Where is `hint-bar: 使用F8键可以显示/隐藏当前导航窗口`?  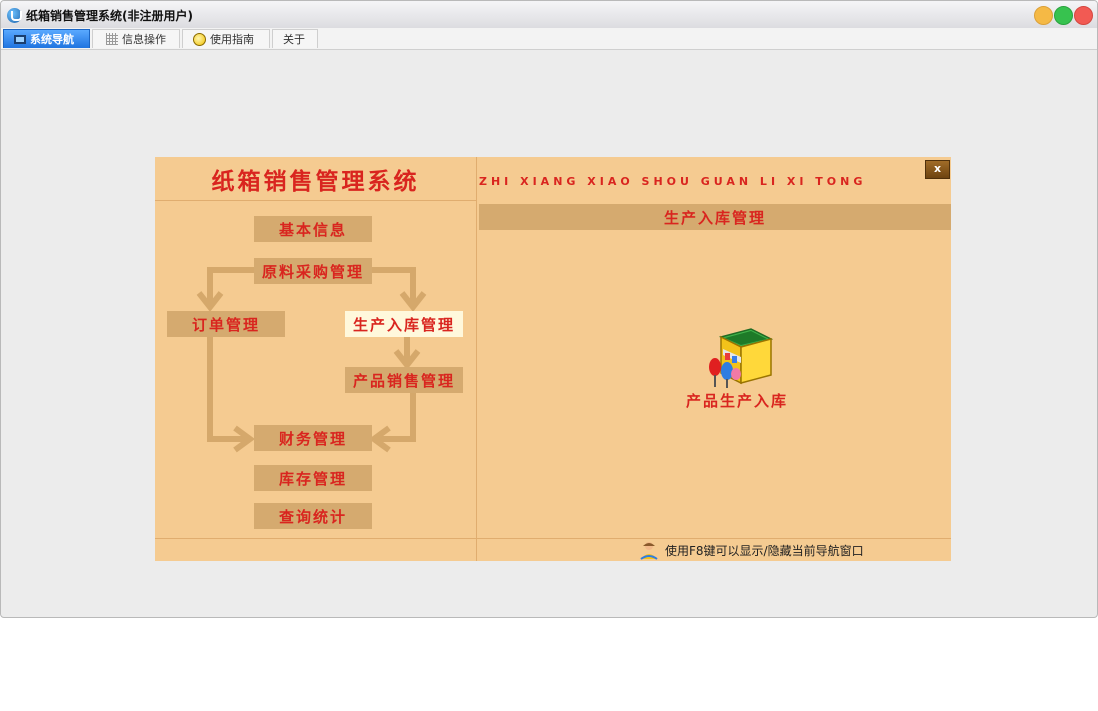 hint-bar: 使用F8键可以显示/隐藏当前导航窗口 is located at coordinates (751, 550).